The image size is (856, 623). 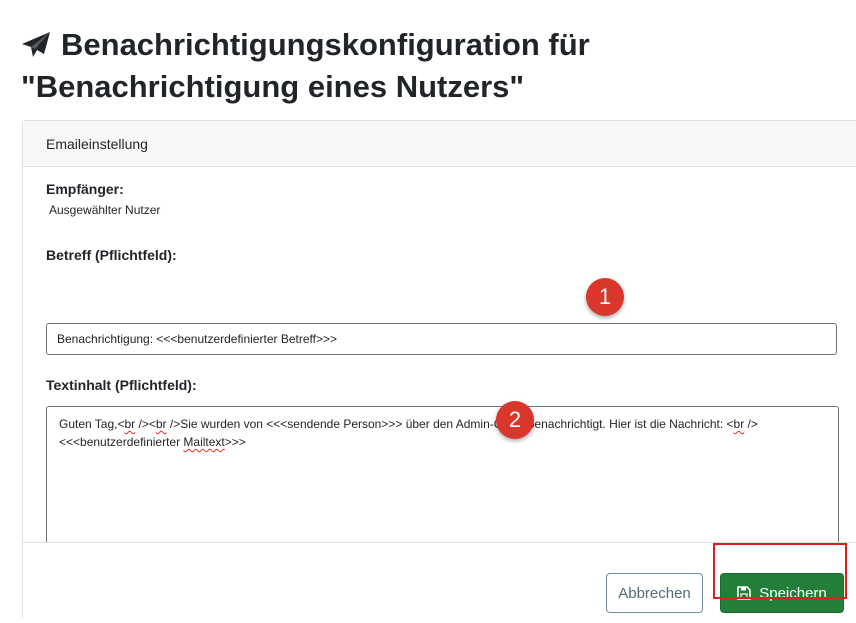 What do you see at coordinates (92, 424) in the screenshot?
I see `body-text-part: Guten Tag,<` at bounding box center [92, 424].